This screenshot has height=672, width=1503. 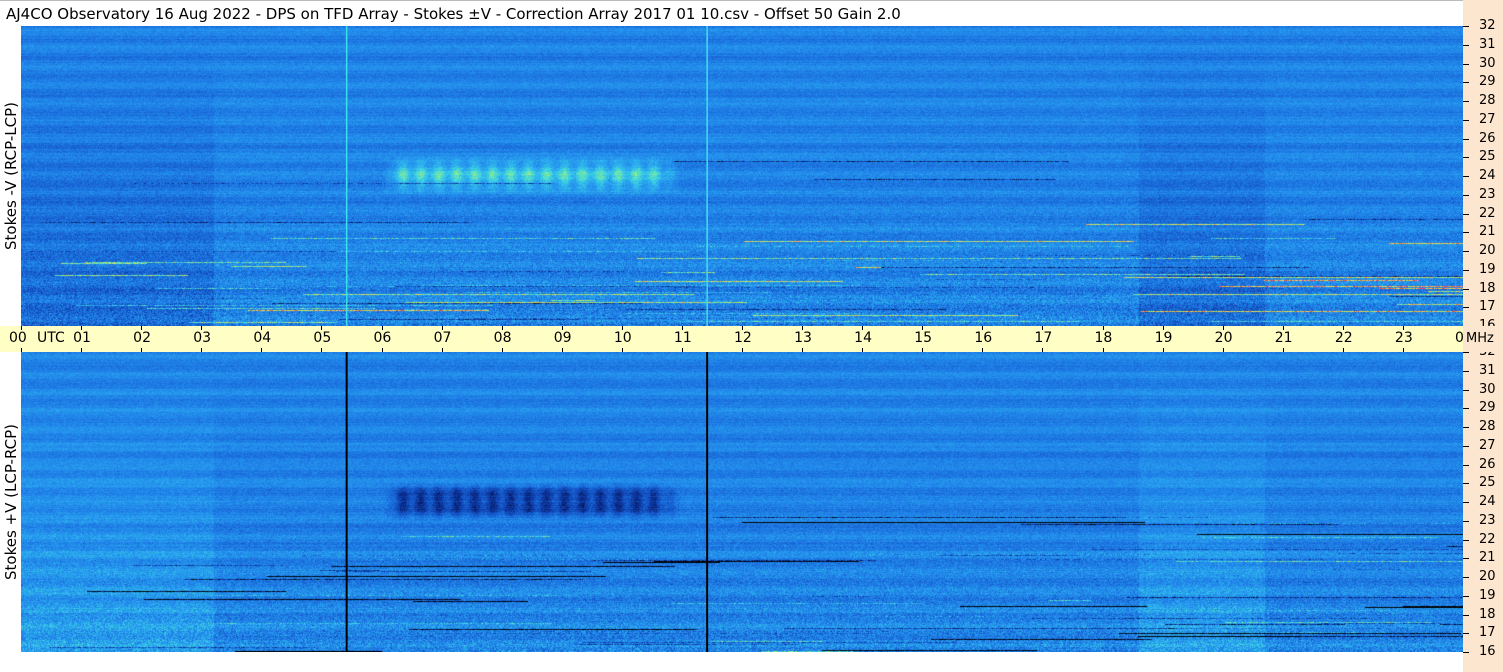 What do you see at coordinates (526, 176) in the screenshot?
I see `marker-overlay` at bounding box center [526, 176].